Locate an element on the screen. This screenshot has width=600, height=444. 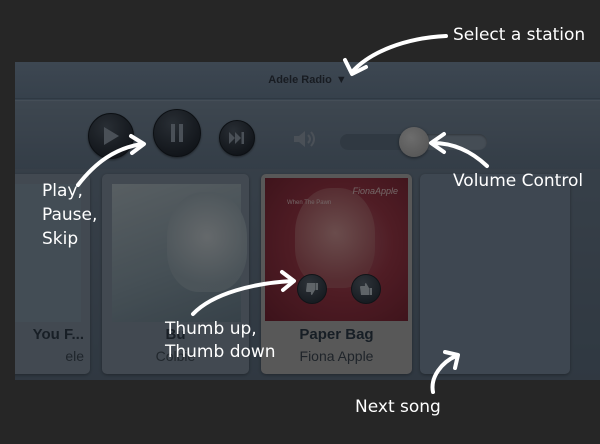
volume-slider is located at coordinates (413, 142).